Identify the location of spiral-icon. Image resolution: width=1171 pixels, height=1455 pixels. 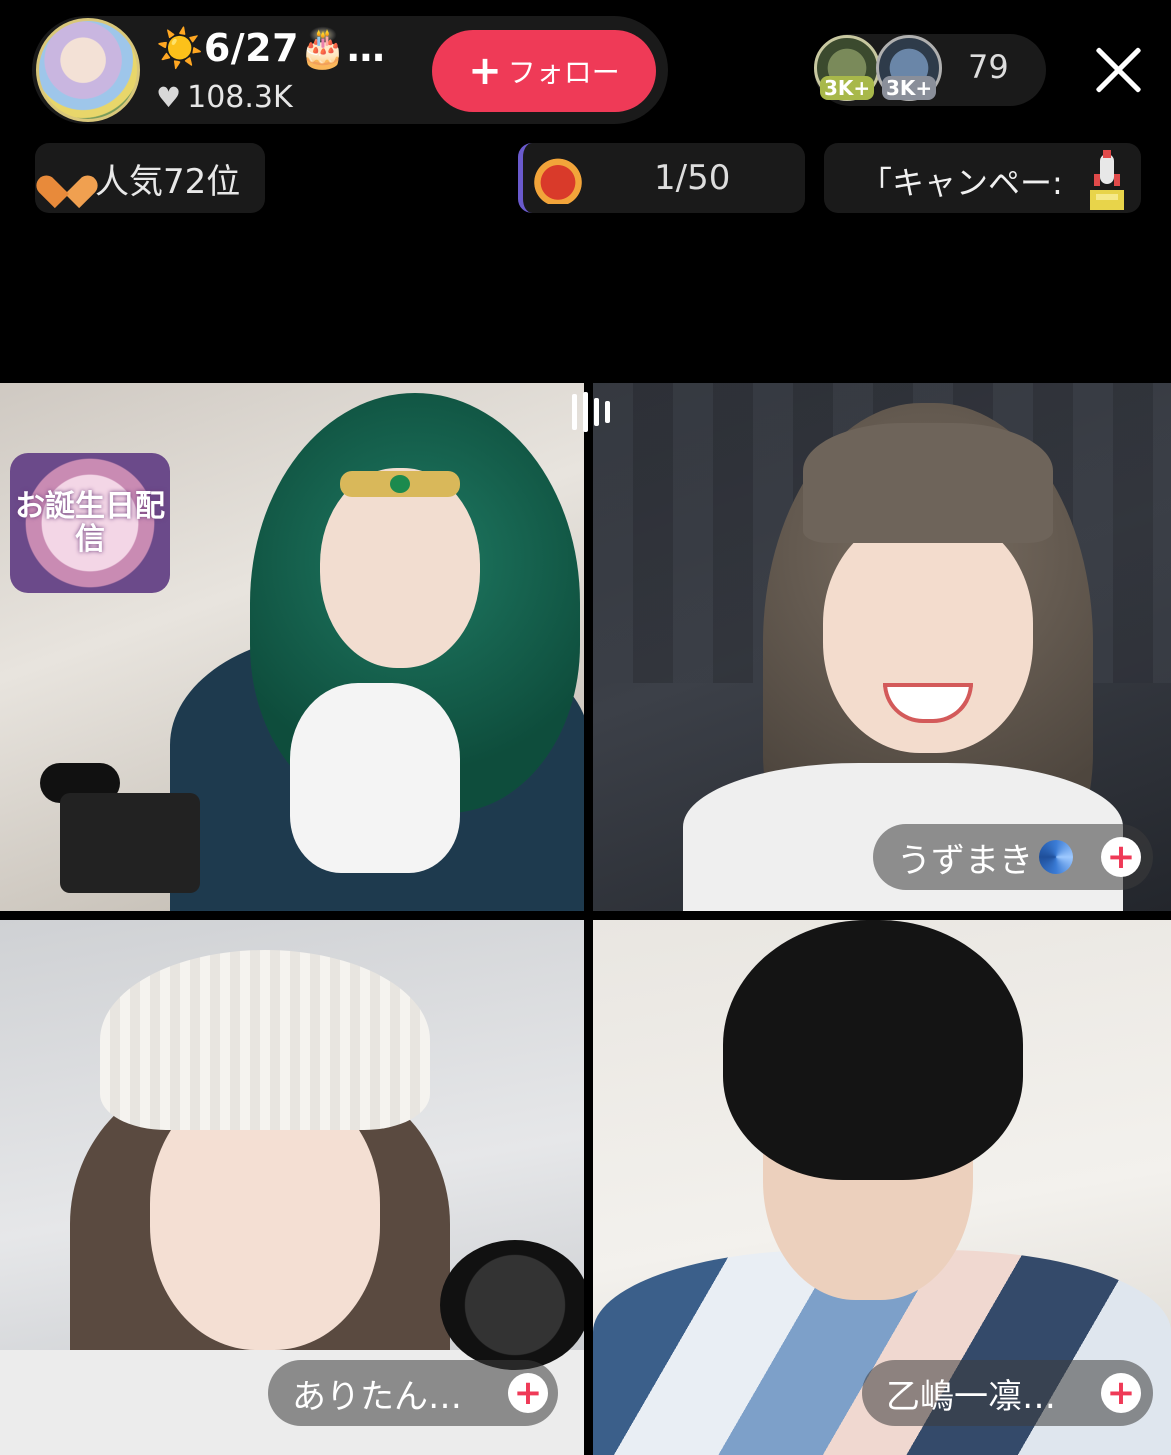
(1056, 857).